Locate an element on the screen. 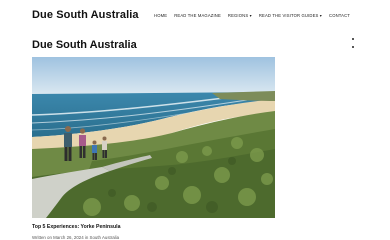 The image size is (390, 240). page-title: Due South Australia is located at coordinates (84, 45).